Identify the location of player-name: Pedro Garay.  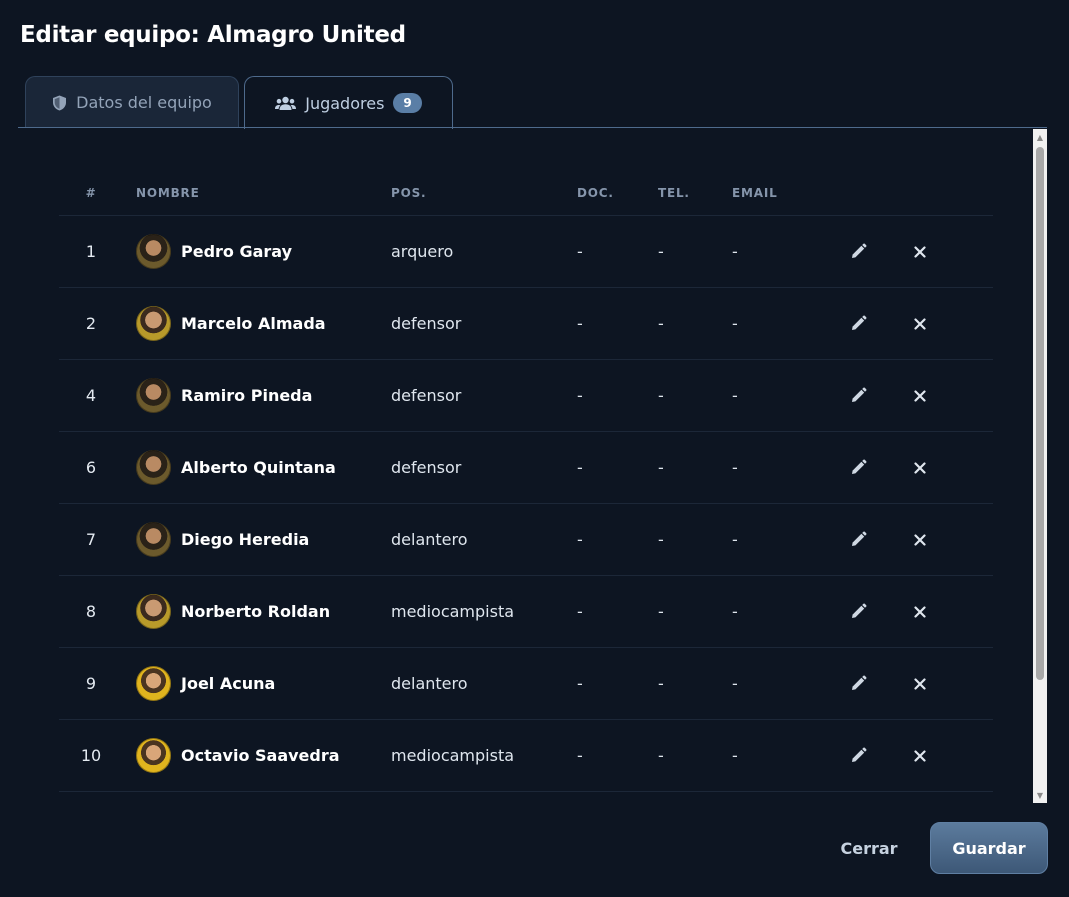
(237, 251).